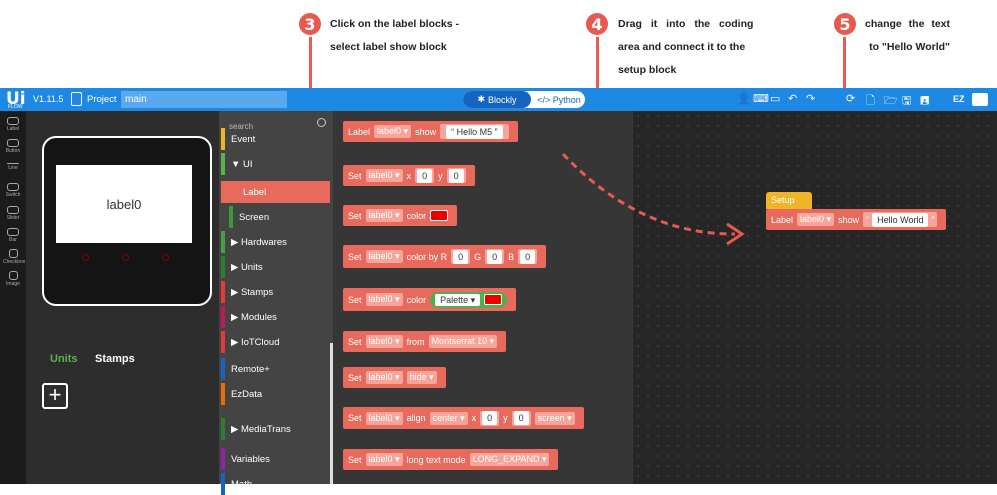  I want to click on set-position-block: Set label0 ▾ x 0 y 0, so click(409, 175).